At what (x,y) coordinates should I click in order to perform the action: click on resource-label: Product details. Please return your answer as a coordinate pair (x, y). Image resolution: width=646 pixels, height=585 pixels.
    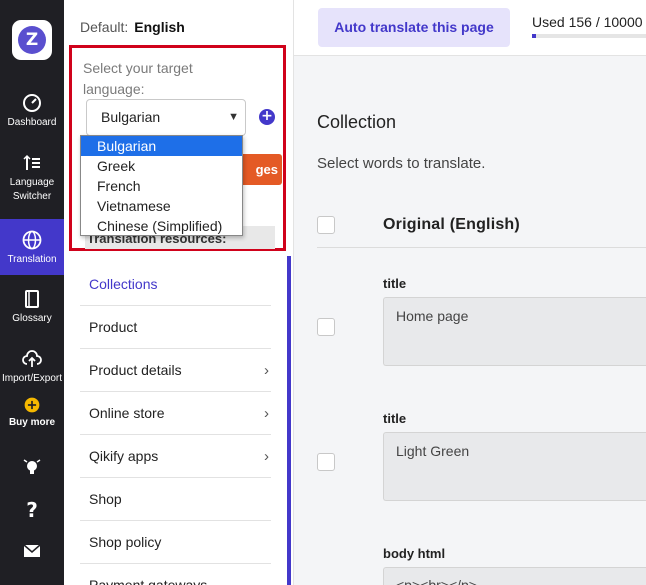
    Looking at the image, I should click on (135, 370).